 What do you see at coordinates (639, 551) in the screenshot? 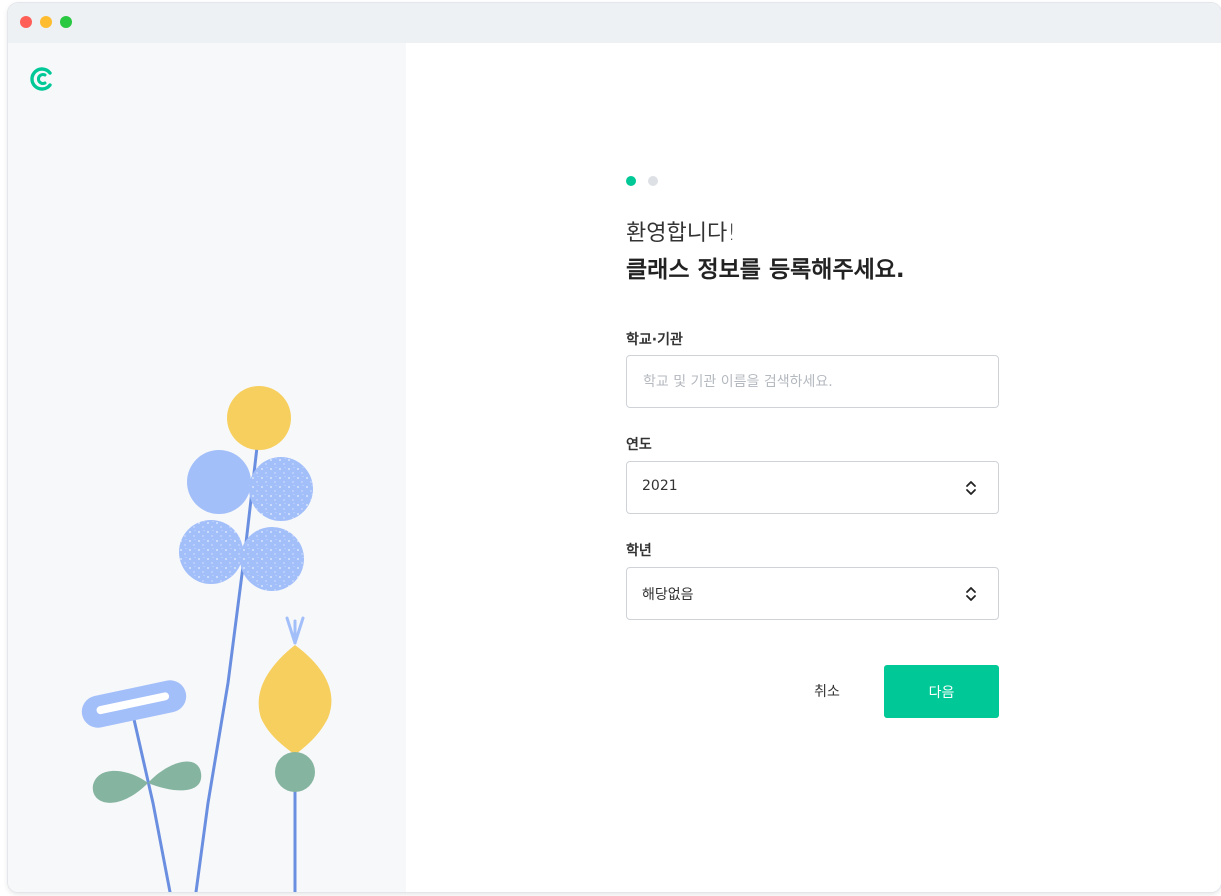
I see `grade-label: 학년` at bounding box center [639, 551].